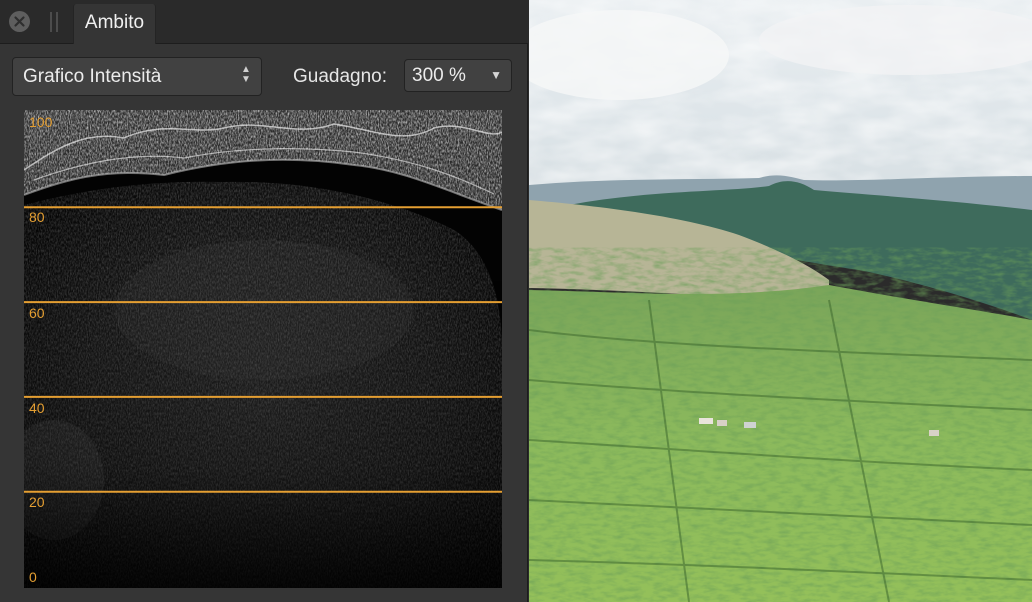 Image resolution: width=1032 pixels, height=602 pixels. I want to click on tab-ambito: Ambito, so click(114, 24).